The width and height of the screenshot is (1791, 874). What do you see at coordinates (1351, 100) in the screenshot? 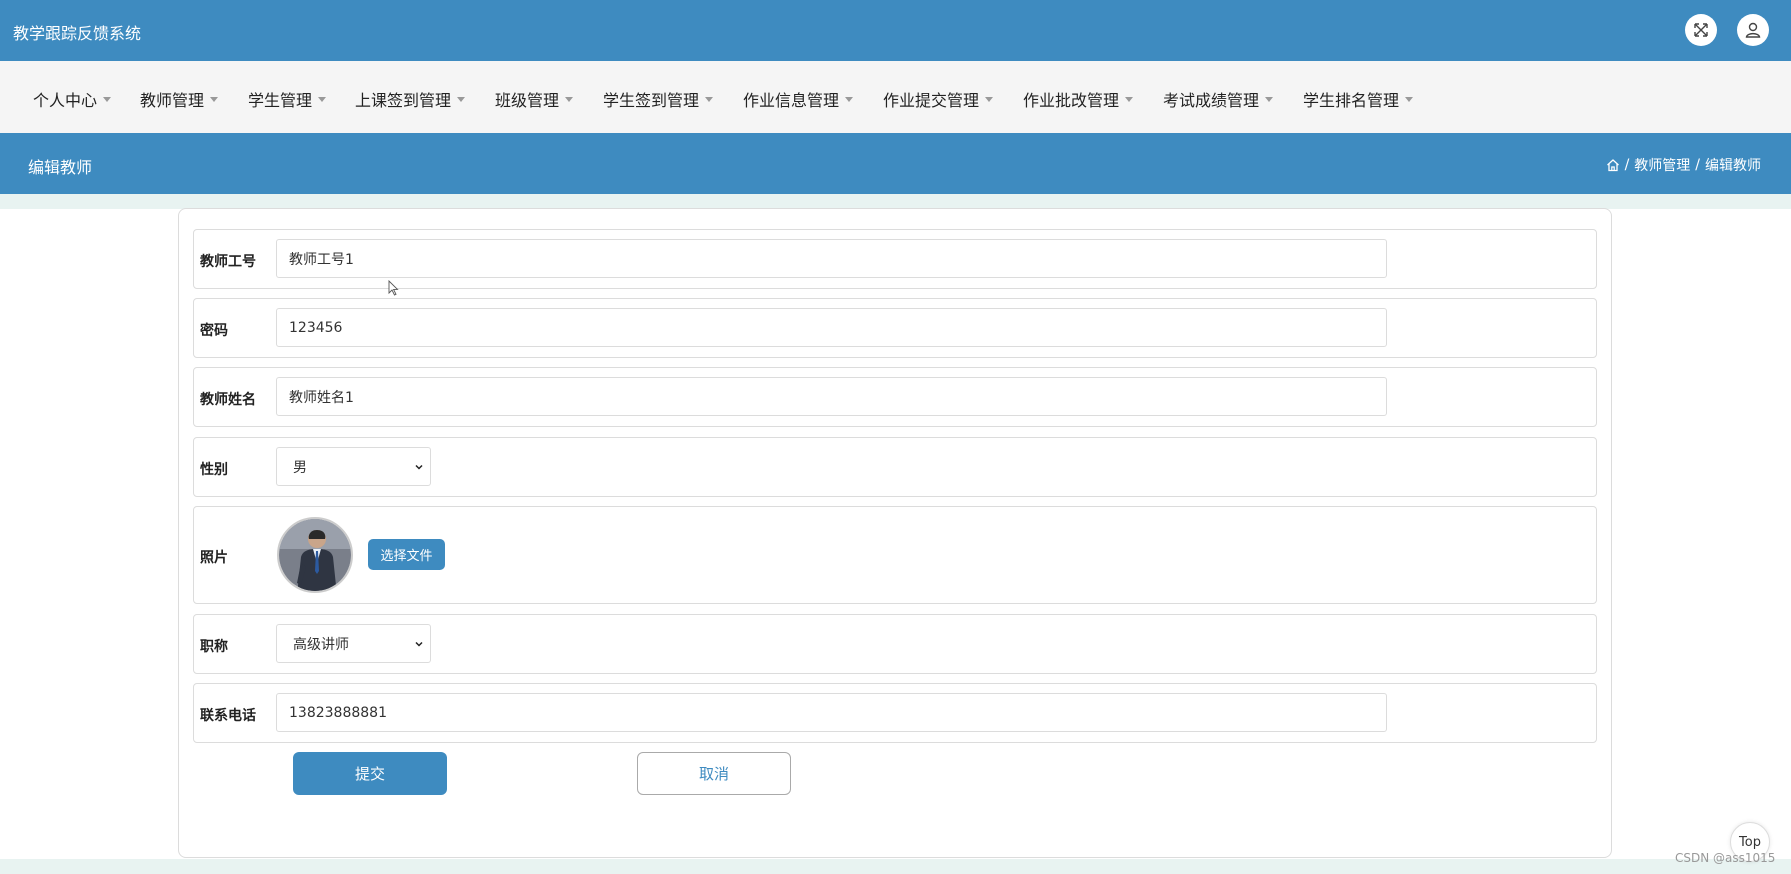
I see `nav-item-label: 学生排名管理` at bounding box center [1351, 100].